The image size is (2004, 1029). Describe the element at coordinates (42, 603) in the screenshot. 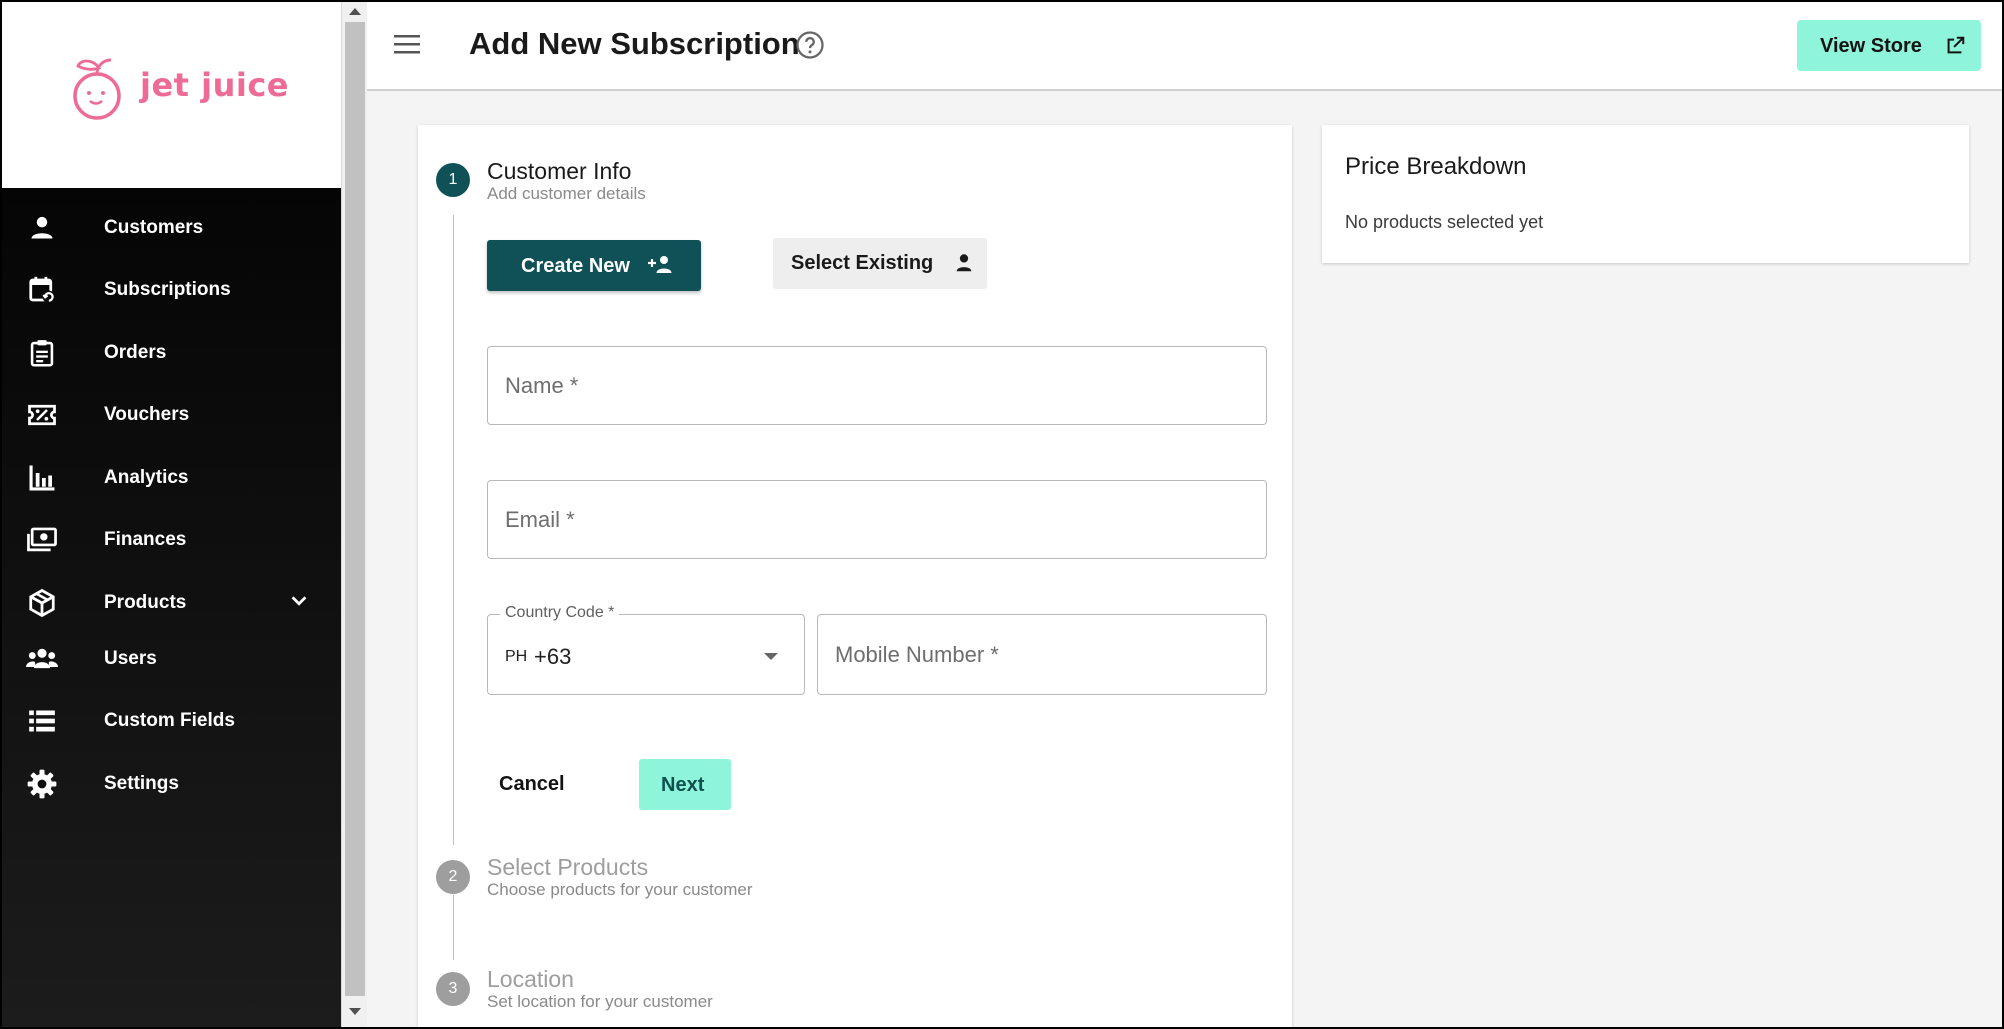

I see `box-icon` at that location.